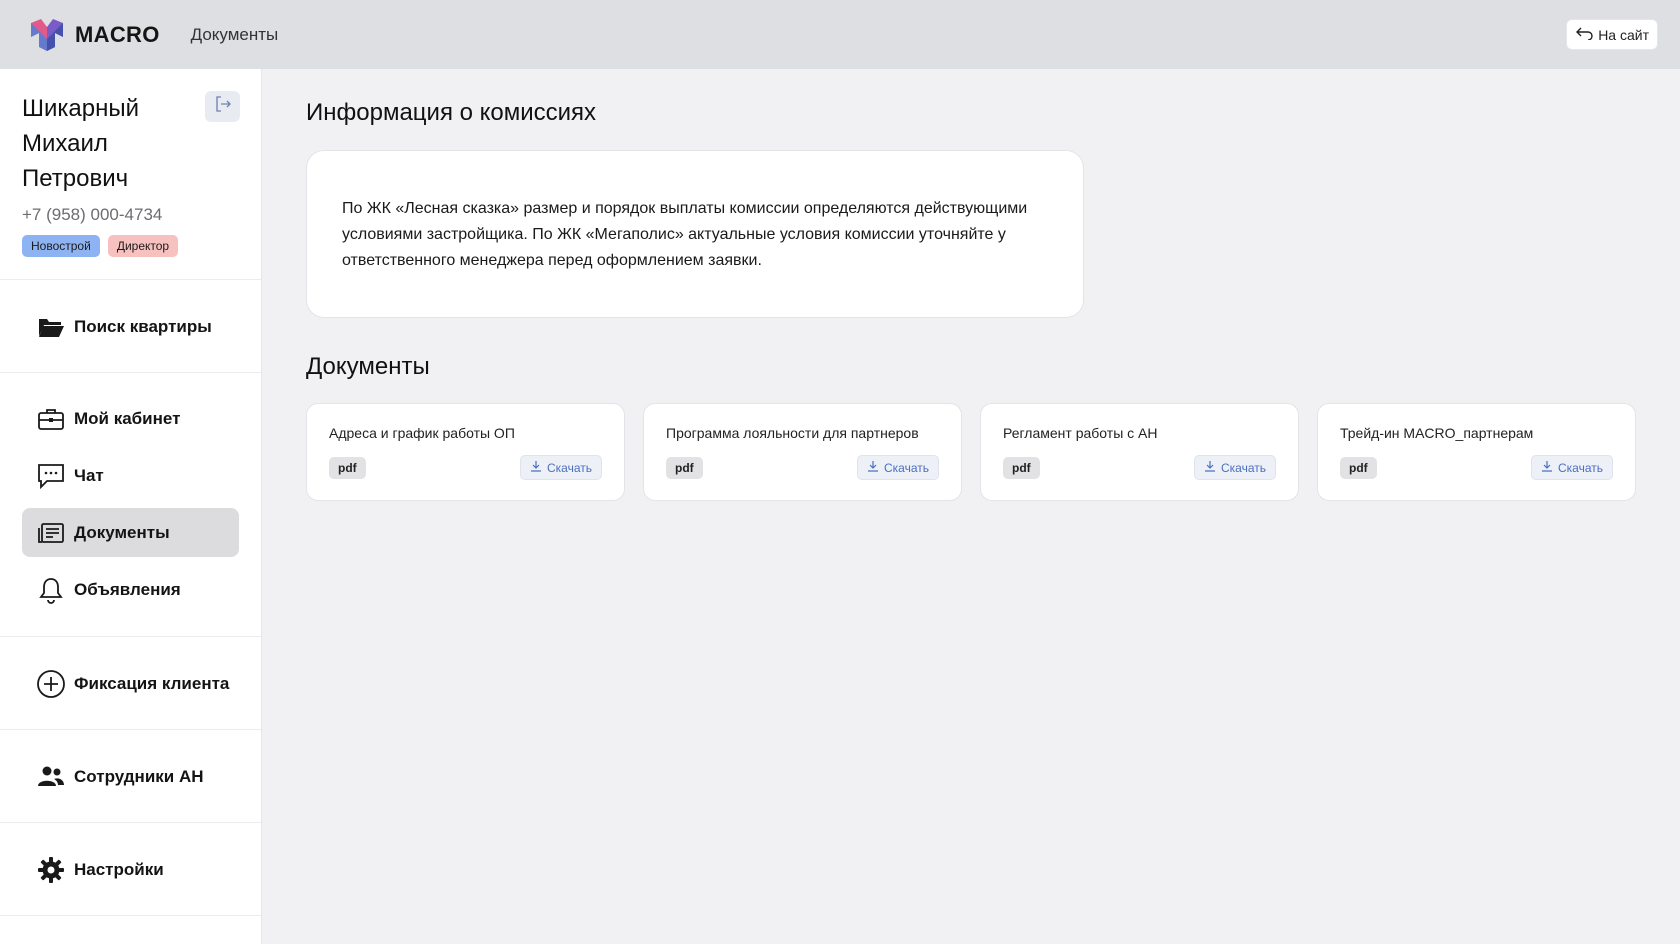 The width and height of the screenshot is (1680, 944). I want to click on nav-group-search: Поиск квартиры, so click(130, 326).